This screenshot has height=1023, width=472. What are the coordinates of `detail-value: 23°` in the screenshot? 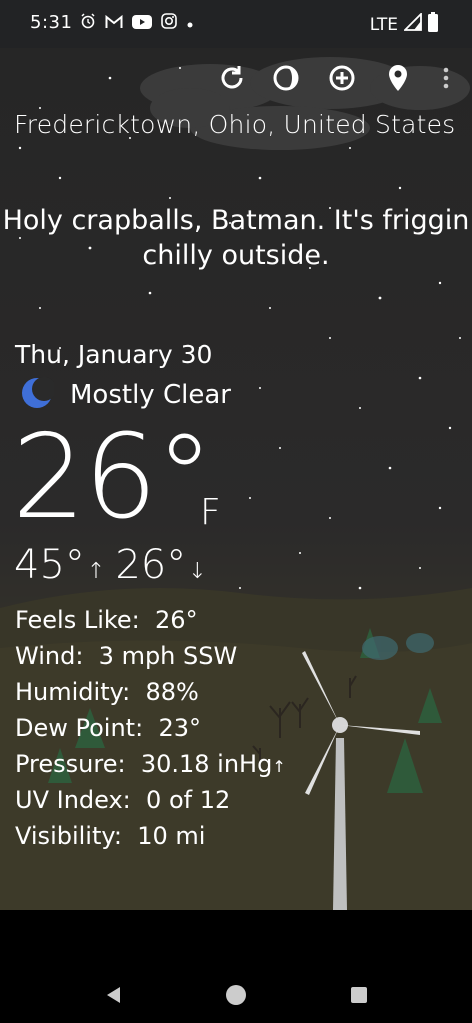 It's located at (179, 728).